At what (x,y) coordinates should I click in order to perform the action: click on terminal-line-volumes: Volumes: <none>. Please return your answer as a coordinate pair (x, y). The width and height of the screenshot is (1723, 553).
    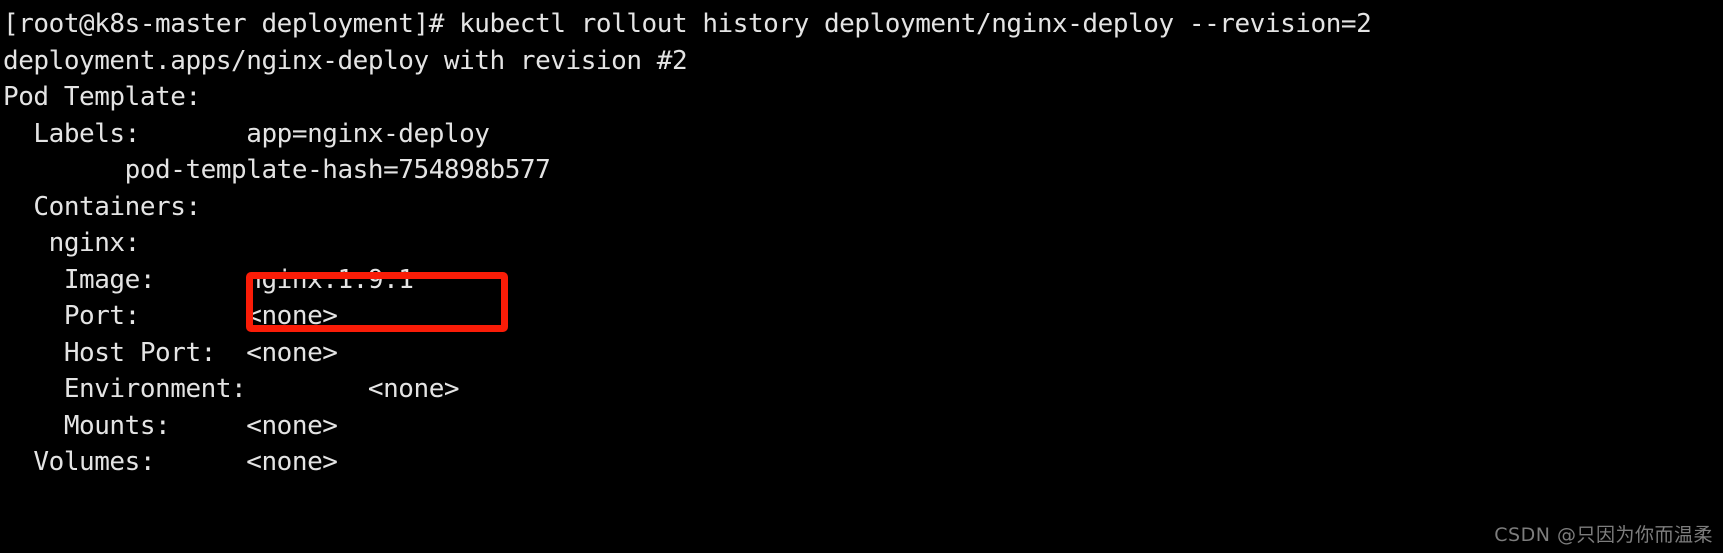
    Looking at the image, I should click on (170, 462).